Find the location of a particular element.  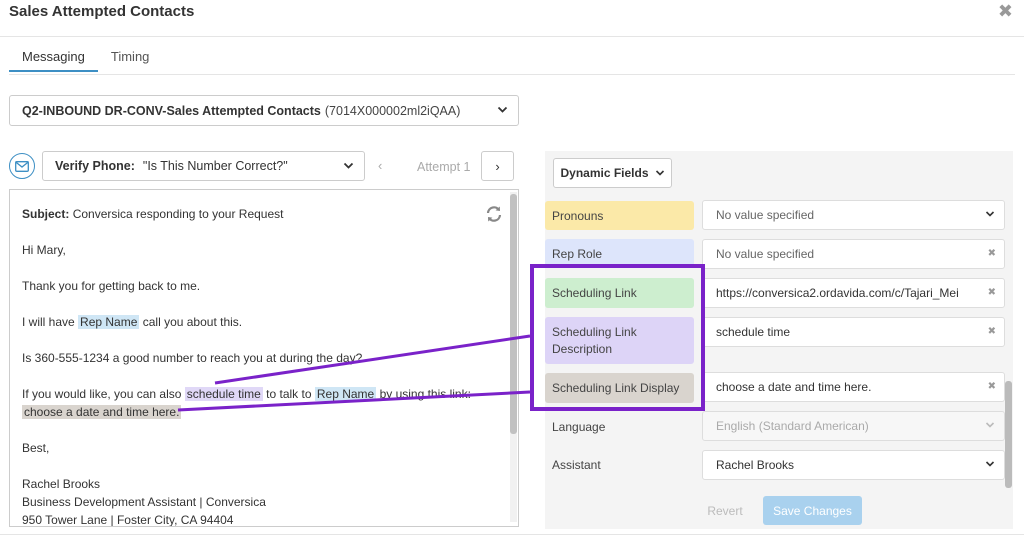

prev-attempt-button: ‹ is located at coordinates (380, 165).